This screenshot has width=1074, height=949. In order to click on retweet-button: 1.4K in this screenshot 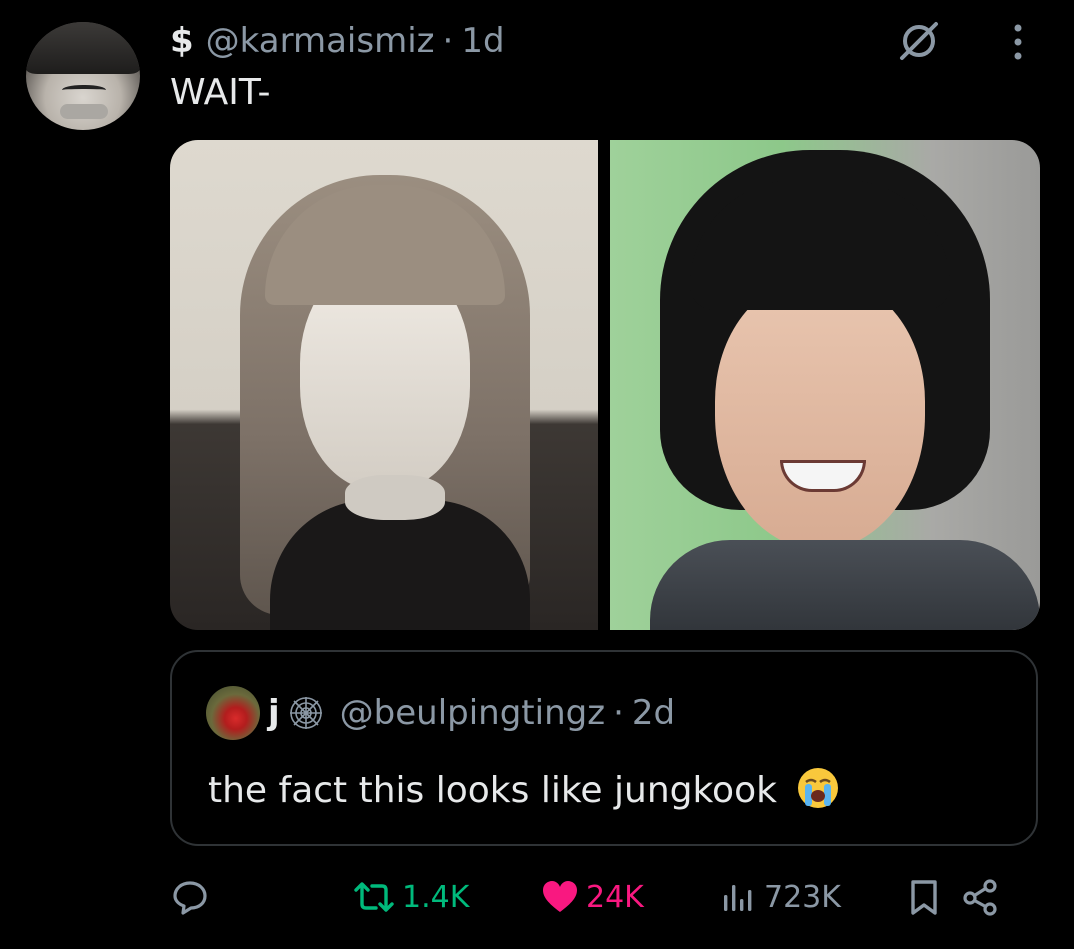, I will do `click(410, 897)`.